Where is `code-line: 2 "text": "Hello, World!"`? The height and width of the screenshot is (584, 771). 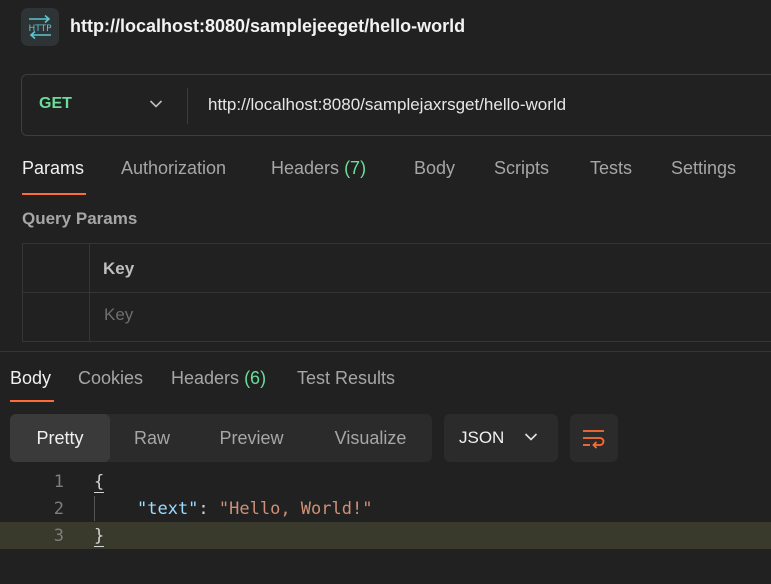
code-line: 2 "text": "Hello, World!" is located at coordinates (385, 508).